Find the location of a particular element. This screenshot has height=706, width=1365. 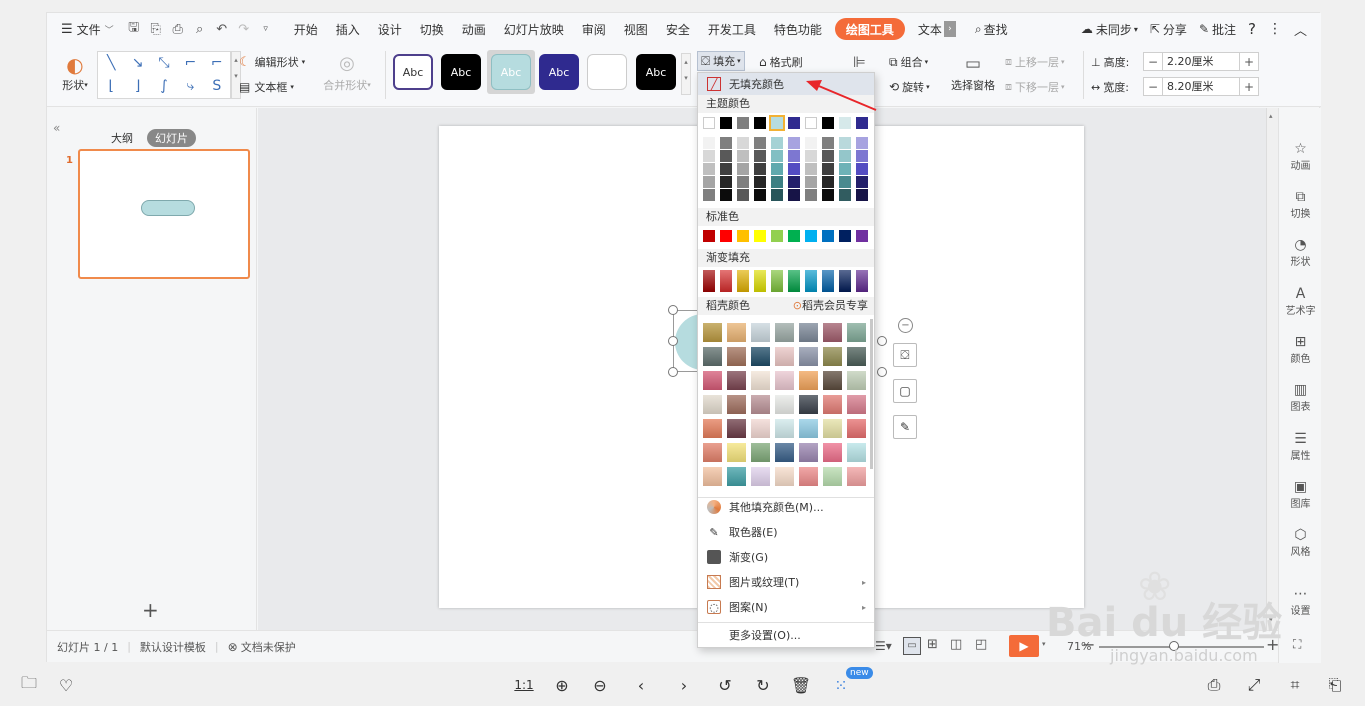

collapse-mini-toolbar-icon: − is located at coordinates (905, 325).